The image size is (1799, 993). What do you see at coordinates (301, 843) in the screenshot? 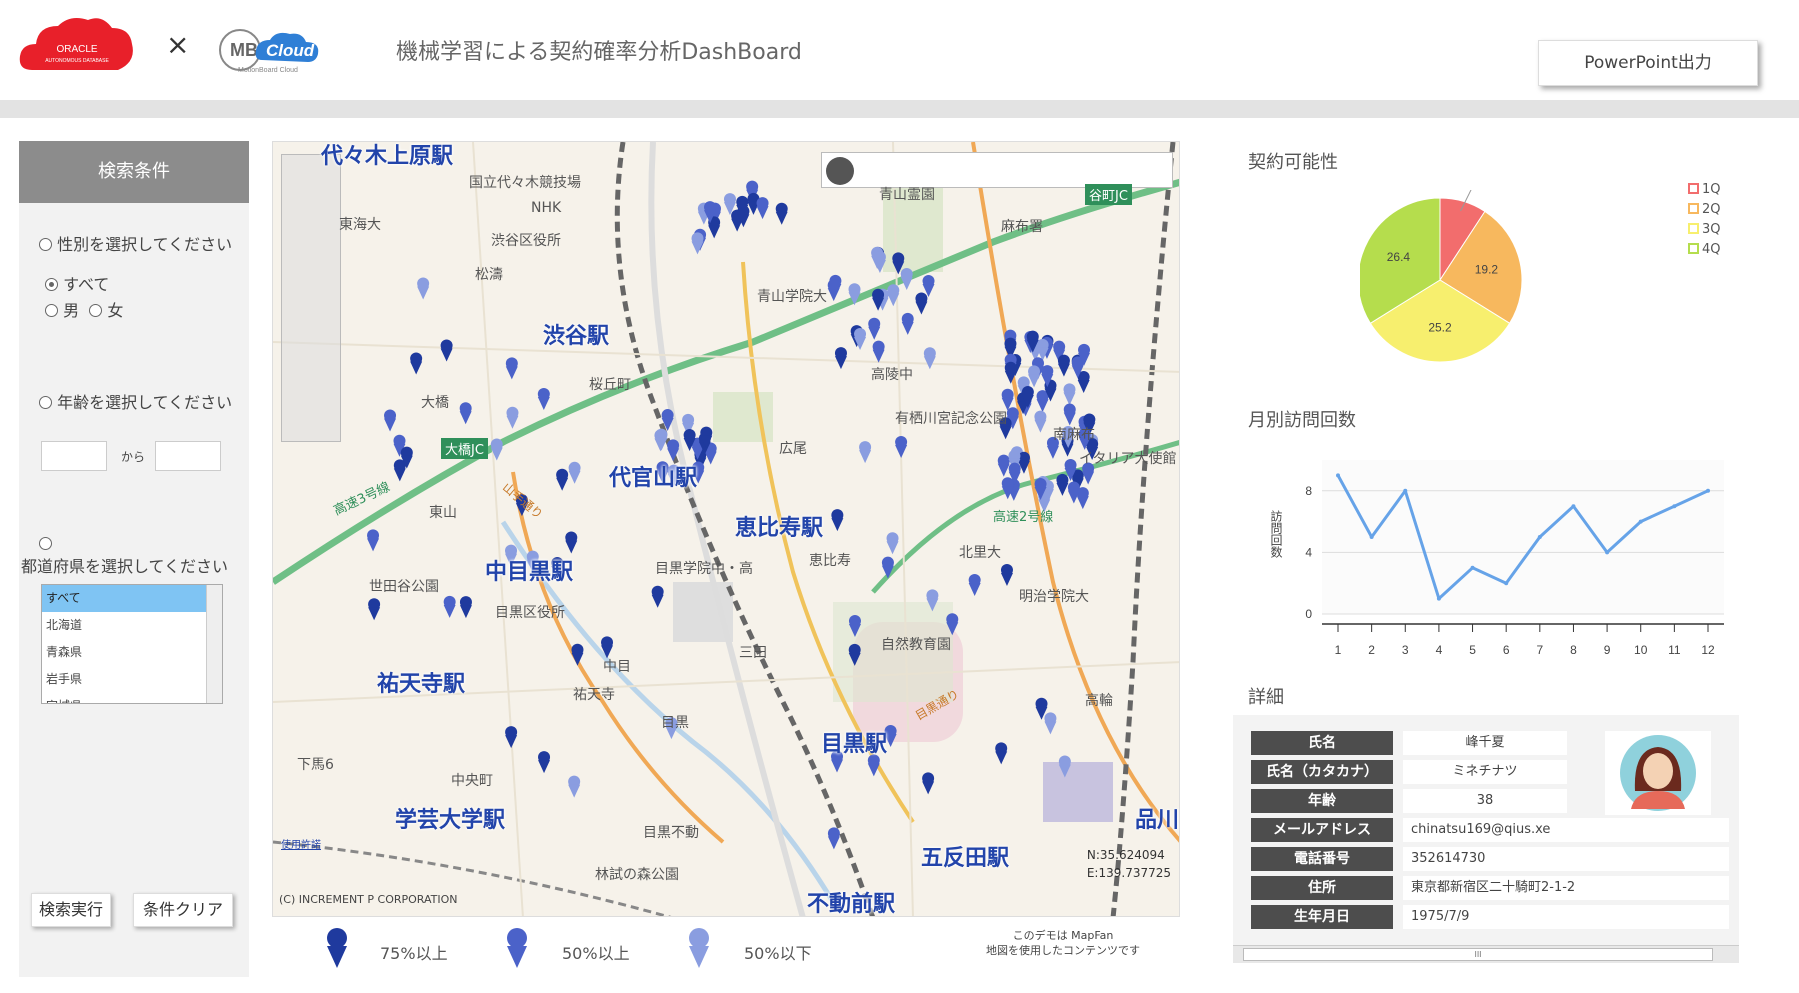
I see `terms-link: 使用許諾` at bounding box center [301, 843].